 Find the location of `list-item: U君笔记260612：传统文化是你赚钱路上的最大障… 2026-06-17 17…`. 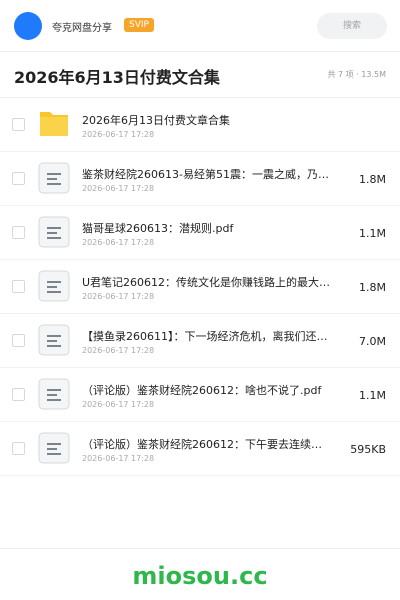

list-item: U君笔记260612：传统文化是你赚钱路上的最大障… 2026-06-17 17… is located at coordinates (200, 287).